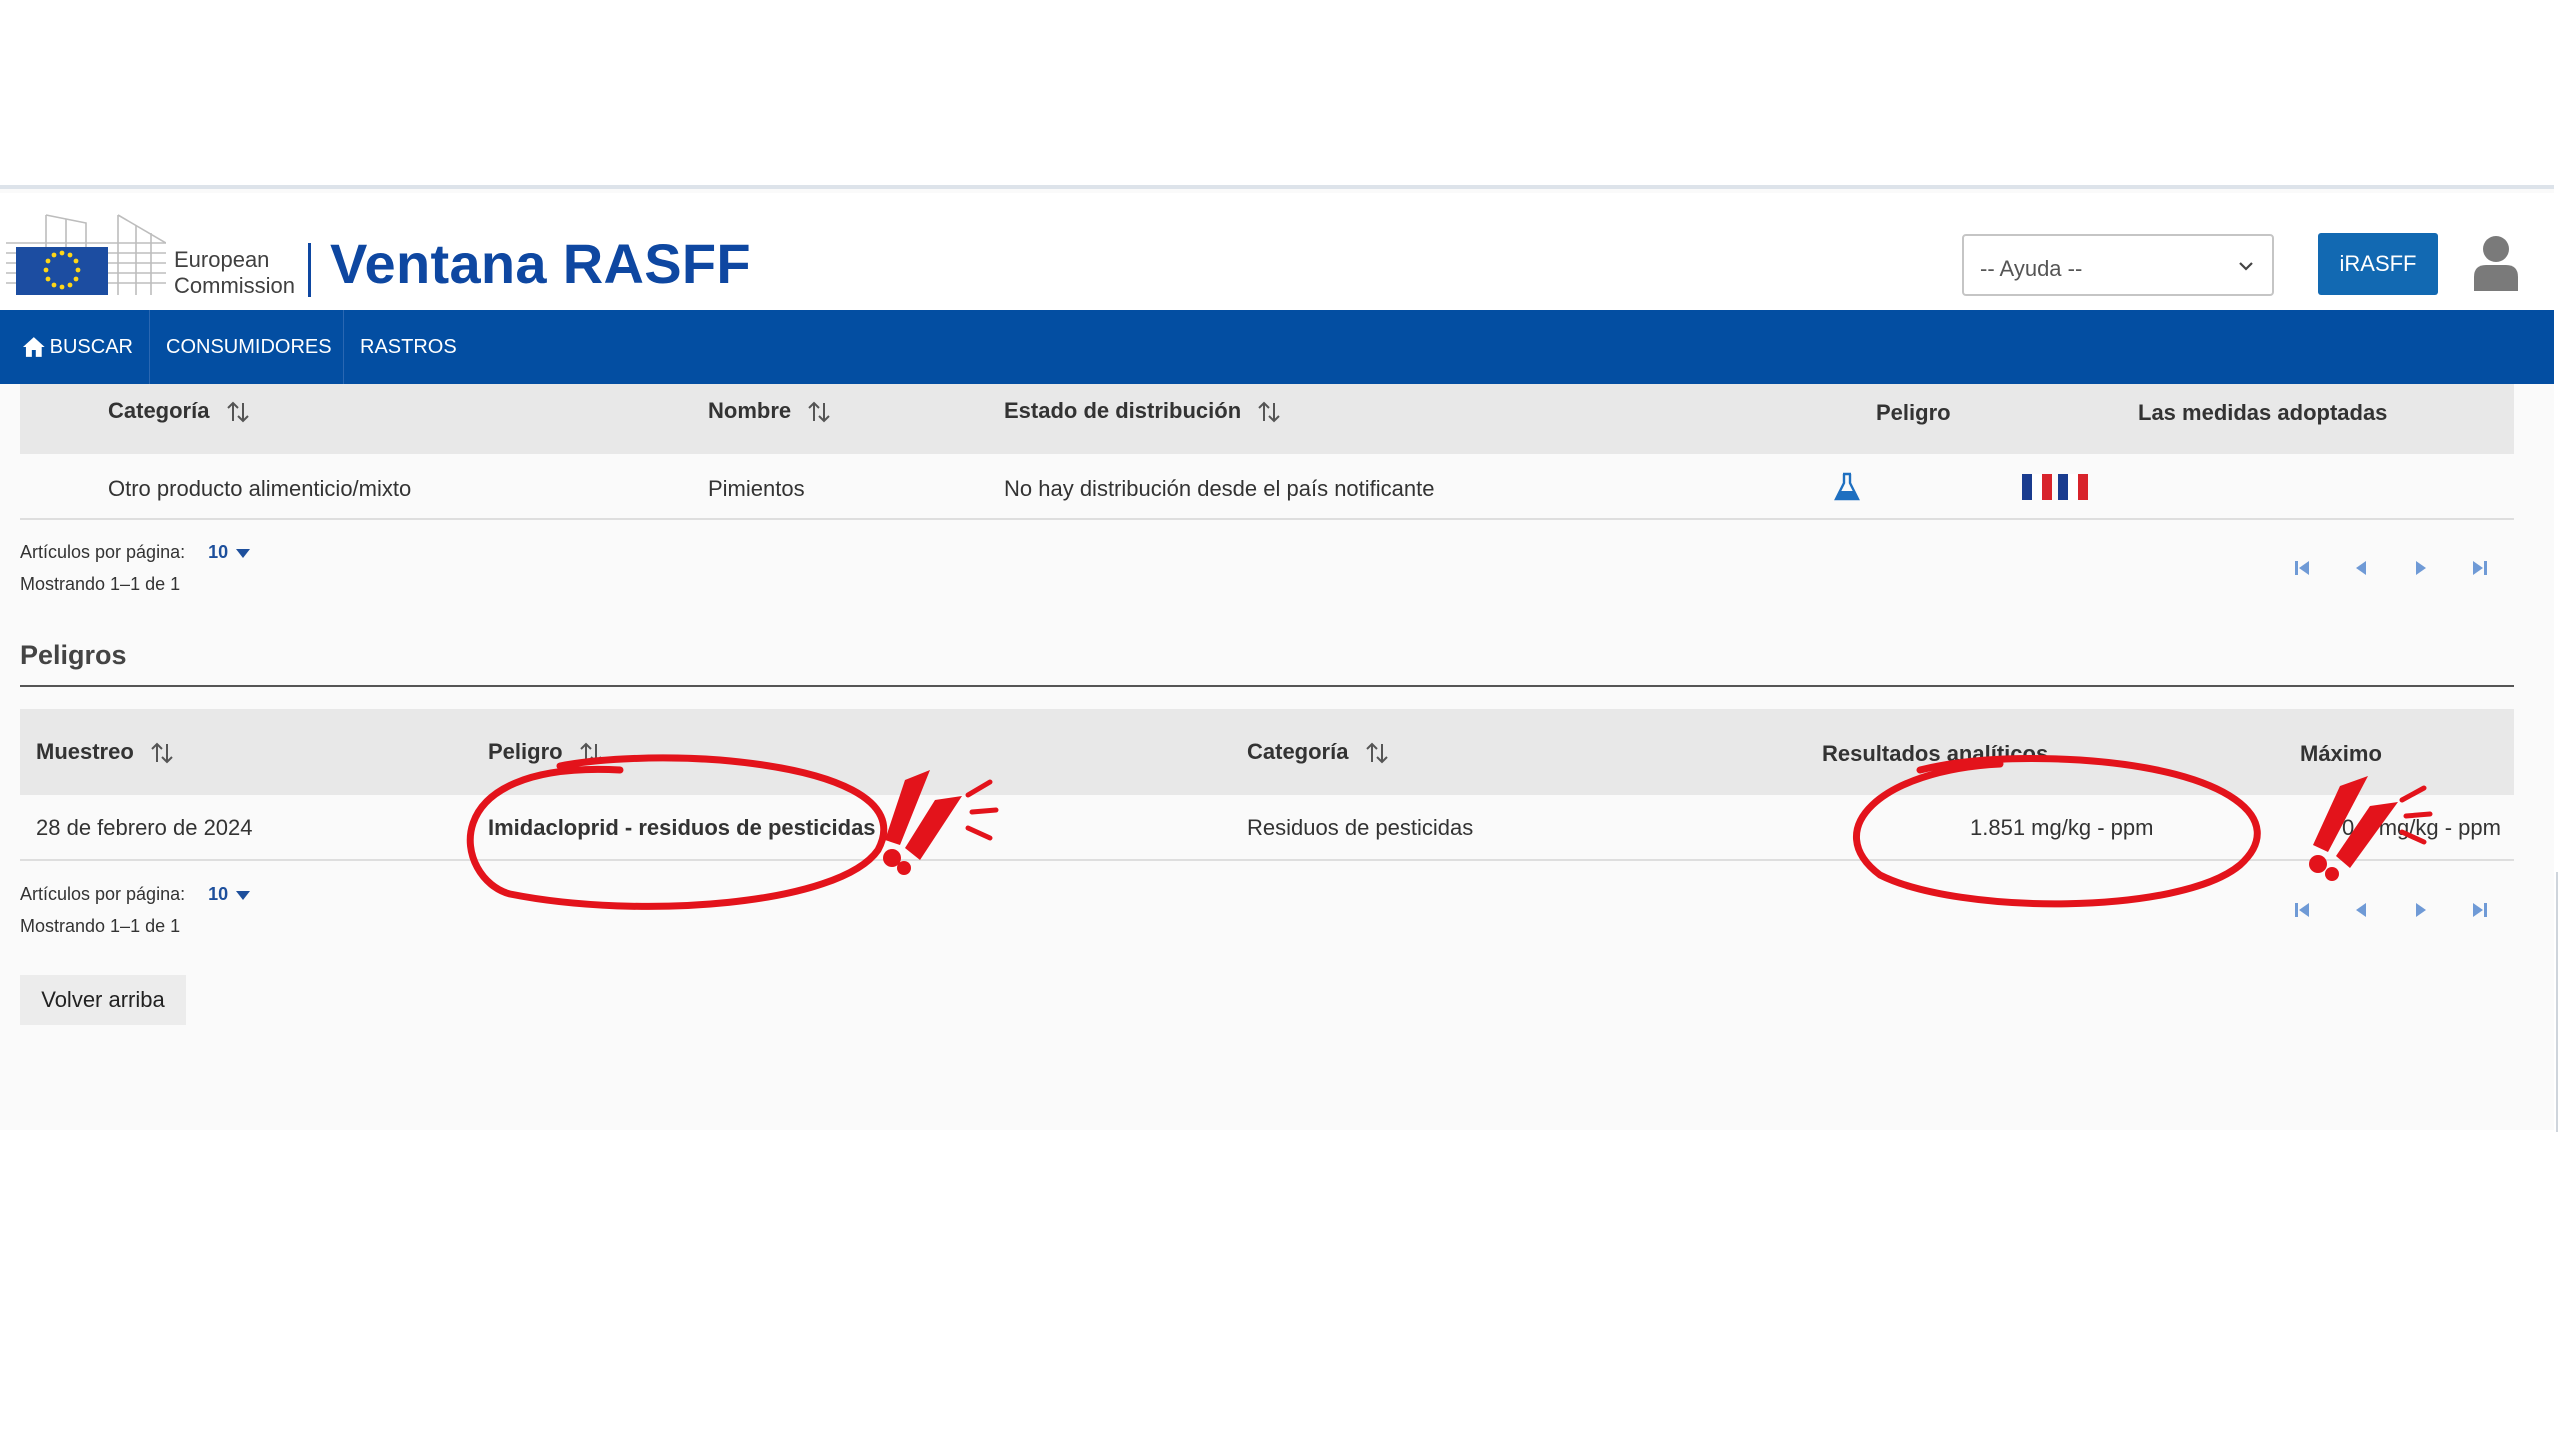 This screenshot has width=2560, height=1440. I want to click on col-header-estado: Estado de distribución, so click(1142, 411).